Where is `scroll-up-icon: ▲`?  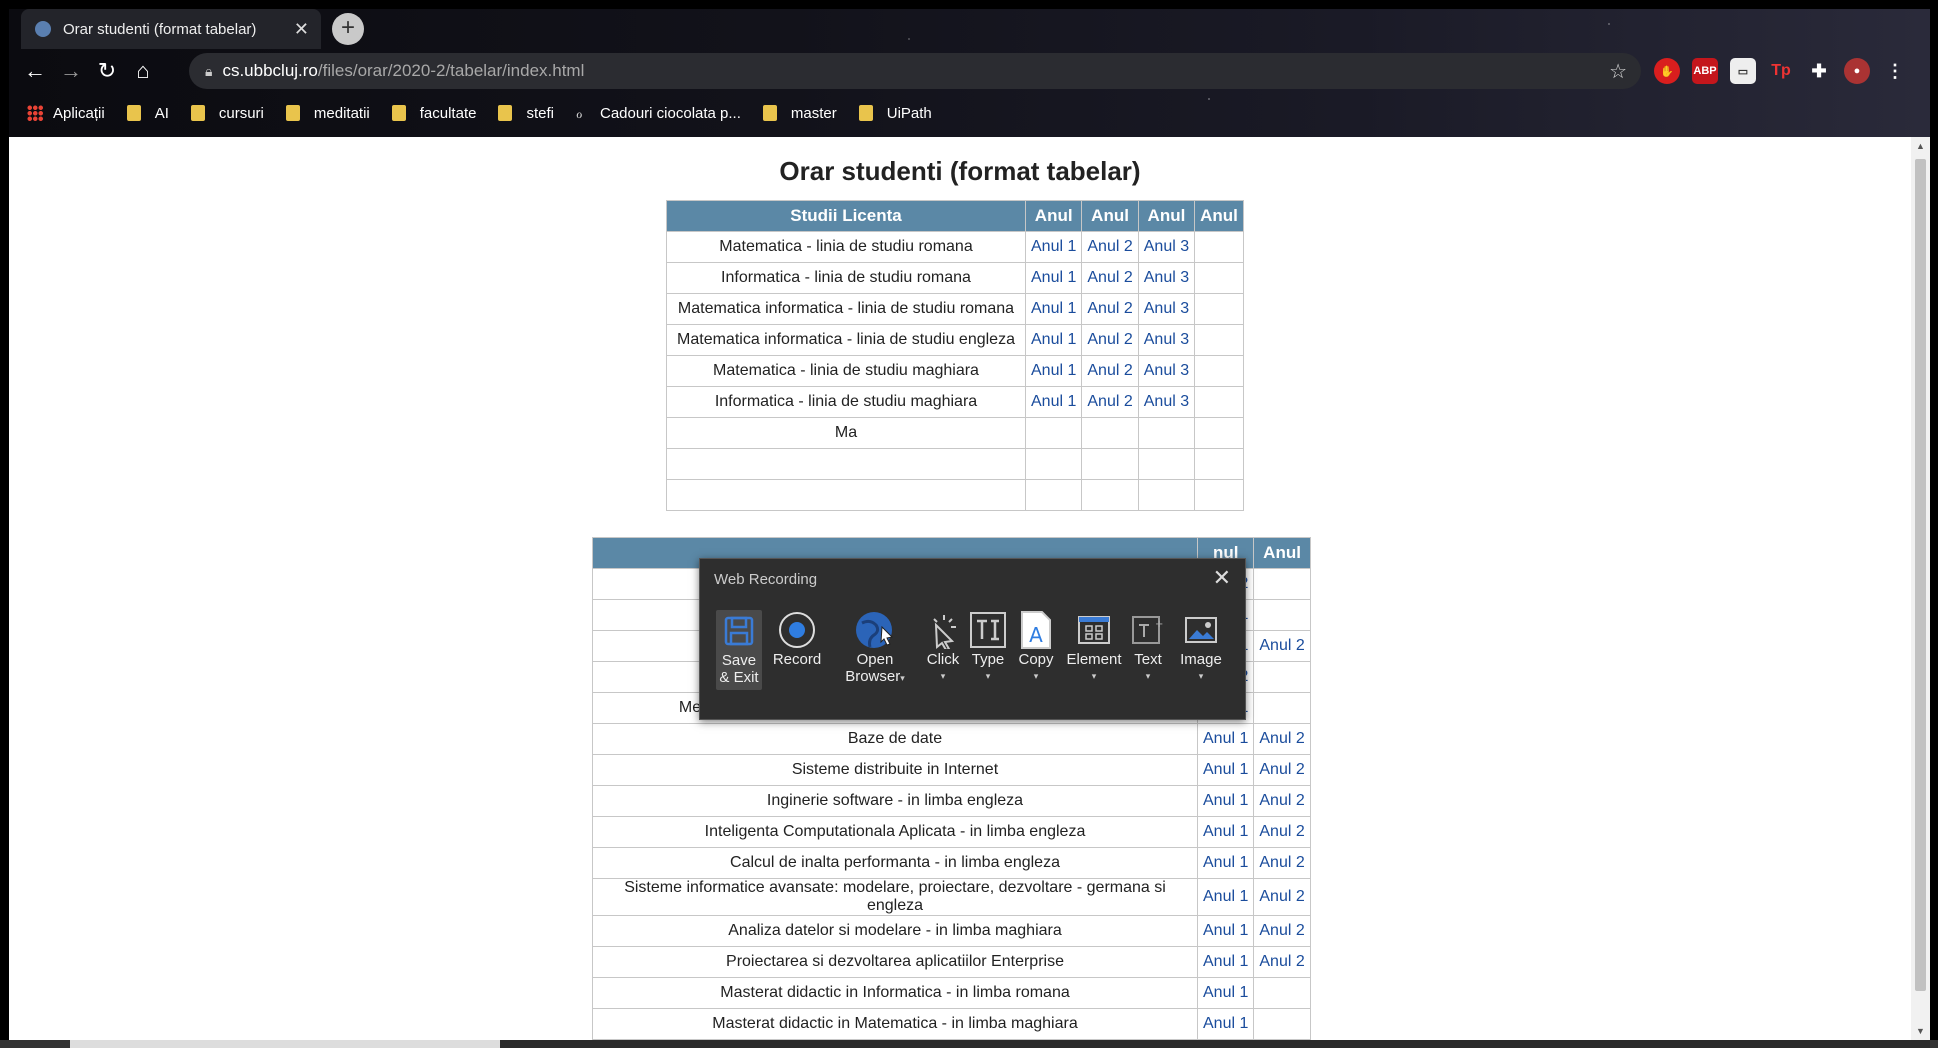
scroll-up-icon: ▲ is located at coordinates (1920, 146).